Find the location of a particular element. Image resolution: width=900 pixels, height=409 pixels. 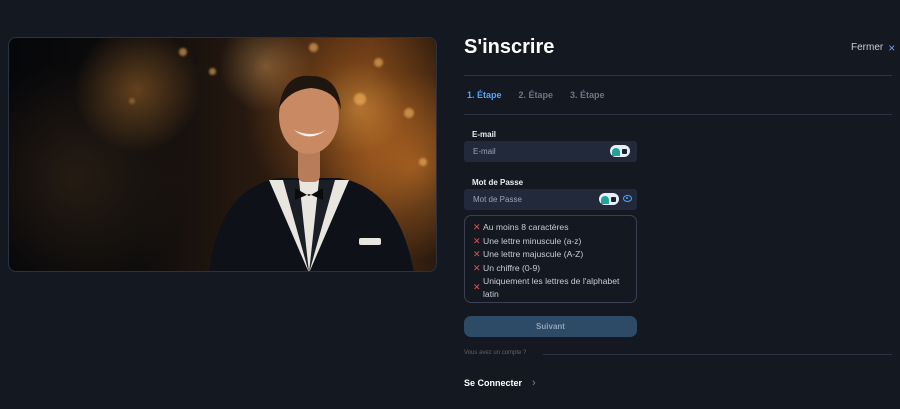

requirement-item: ✕ Un chiffre (0-9) is located at coordinates (550, 269).